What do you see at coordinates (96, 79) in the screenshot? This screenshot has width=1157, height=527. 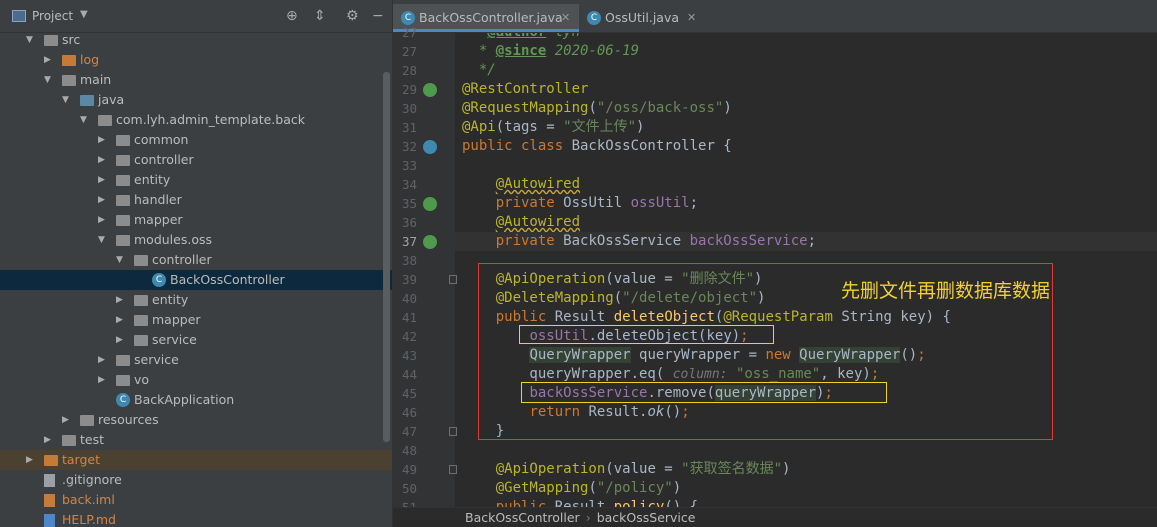 I see `tree-item-label: main` at bounding box center [96, 79].